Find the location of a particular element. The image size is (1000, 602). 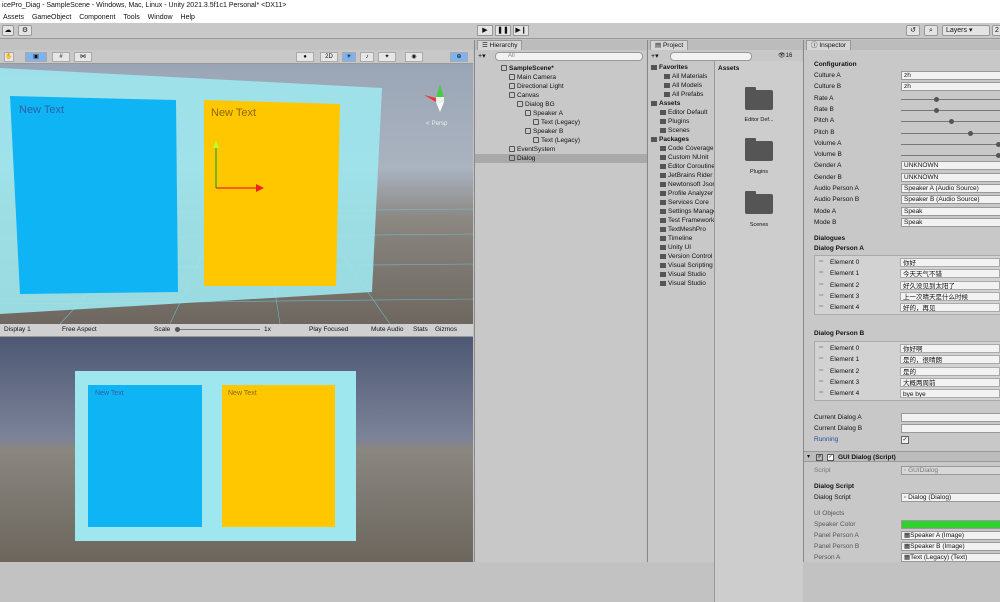

persp-label: ≺ Persp is located at coordinates (436, 123).